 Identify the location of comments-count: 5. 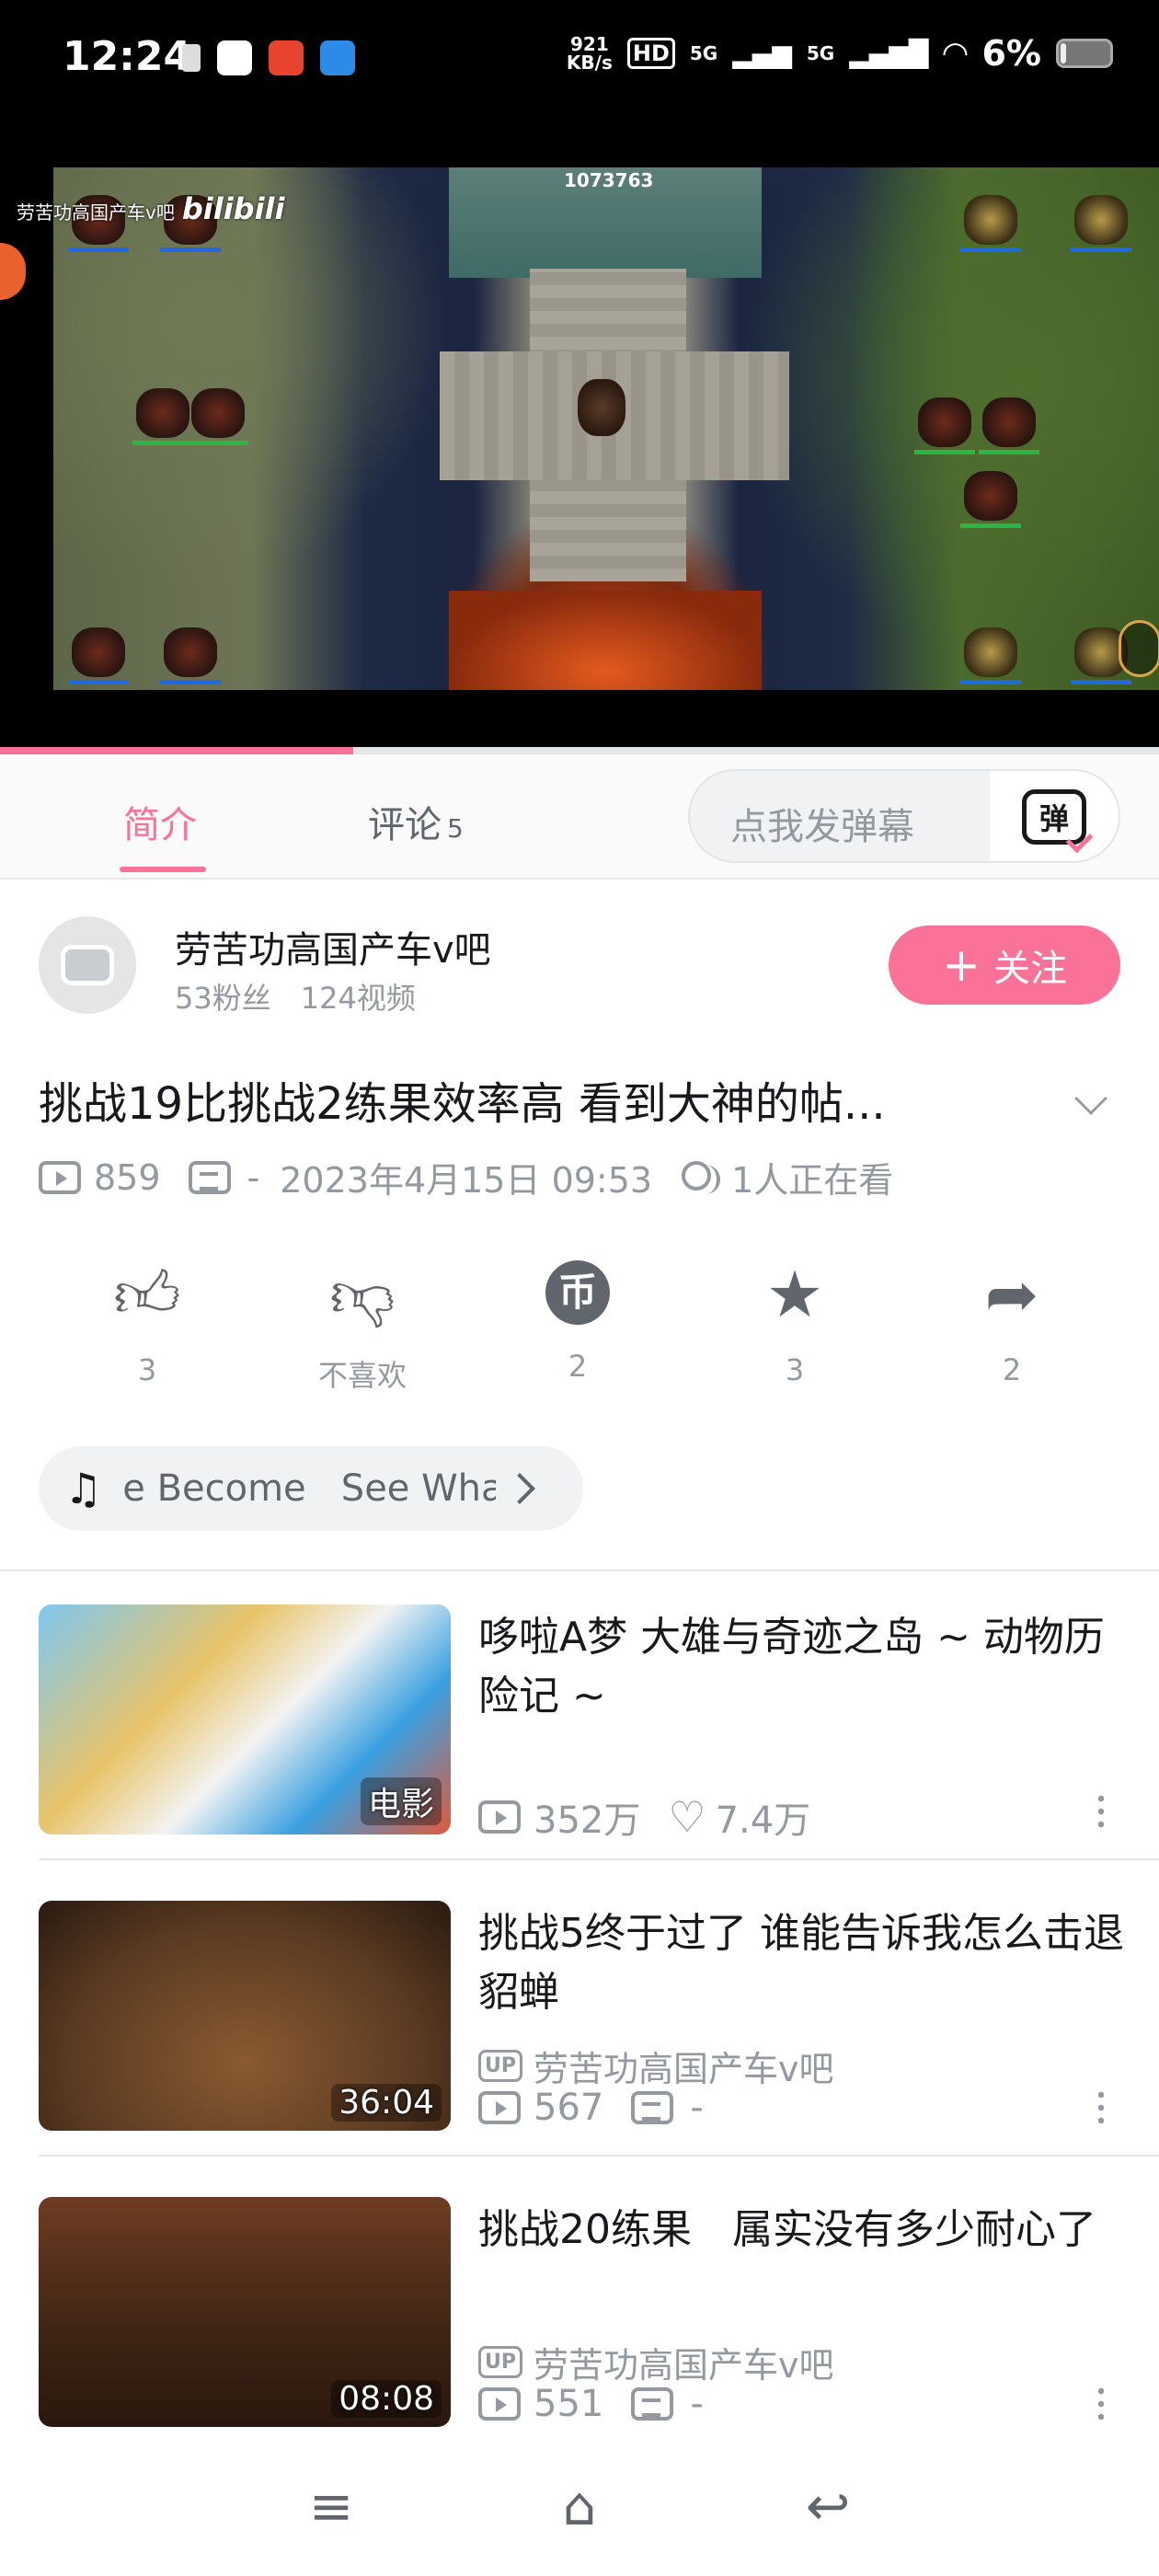
(455, 828).